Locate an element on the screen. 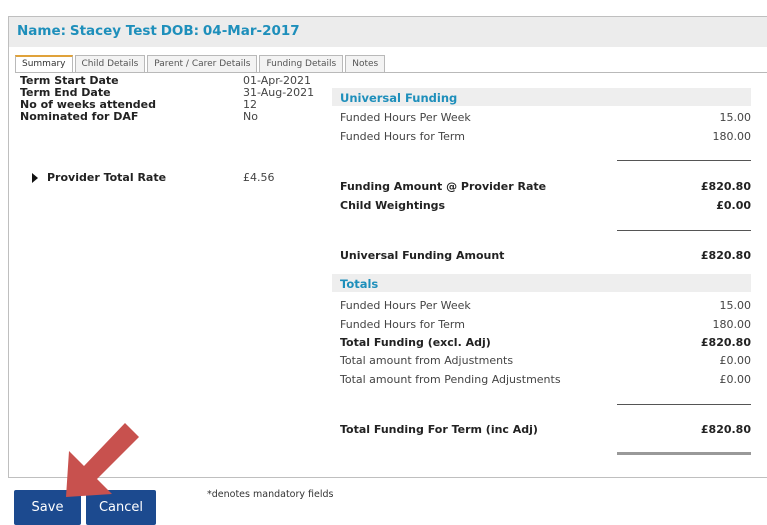  total-excl-row: Total Funding (excl. Adj) £820.80 is located at coordinates (545, 344).